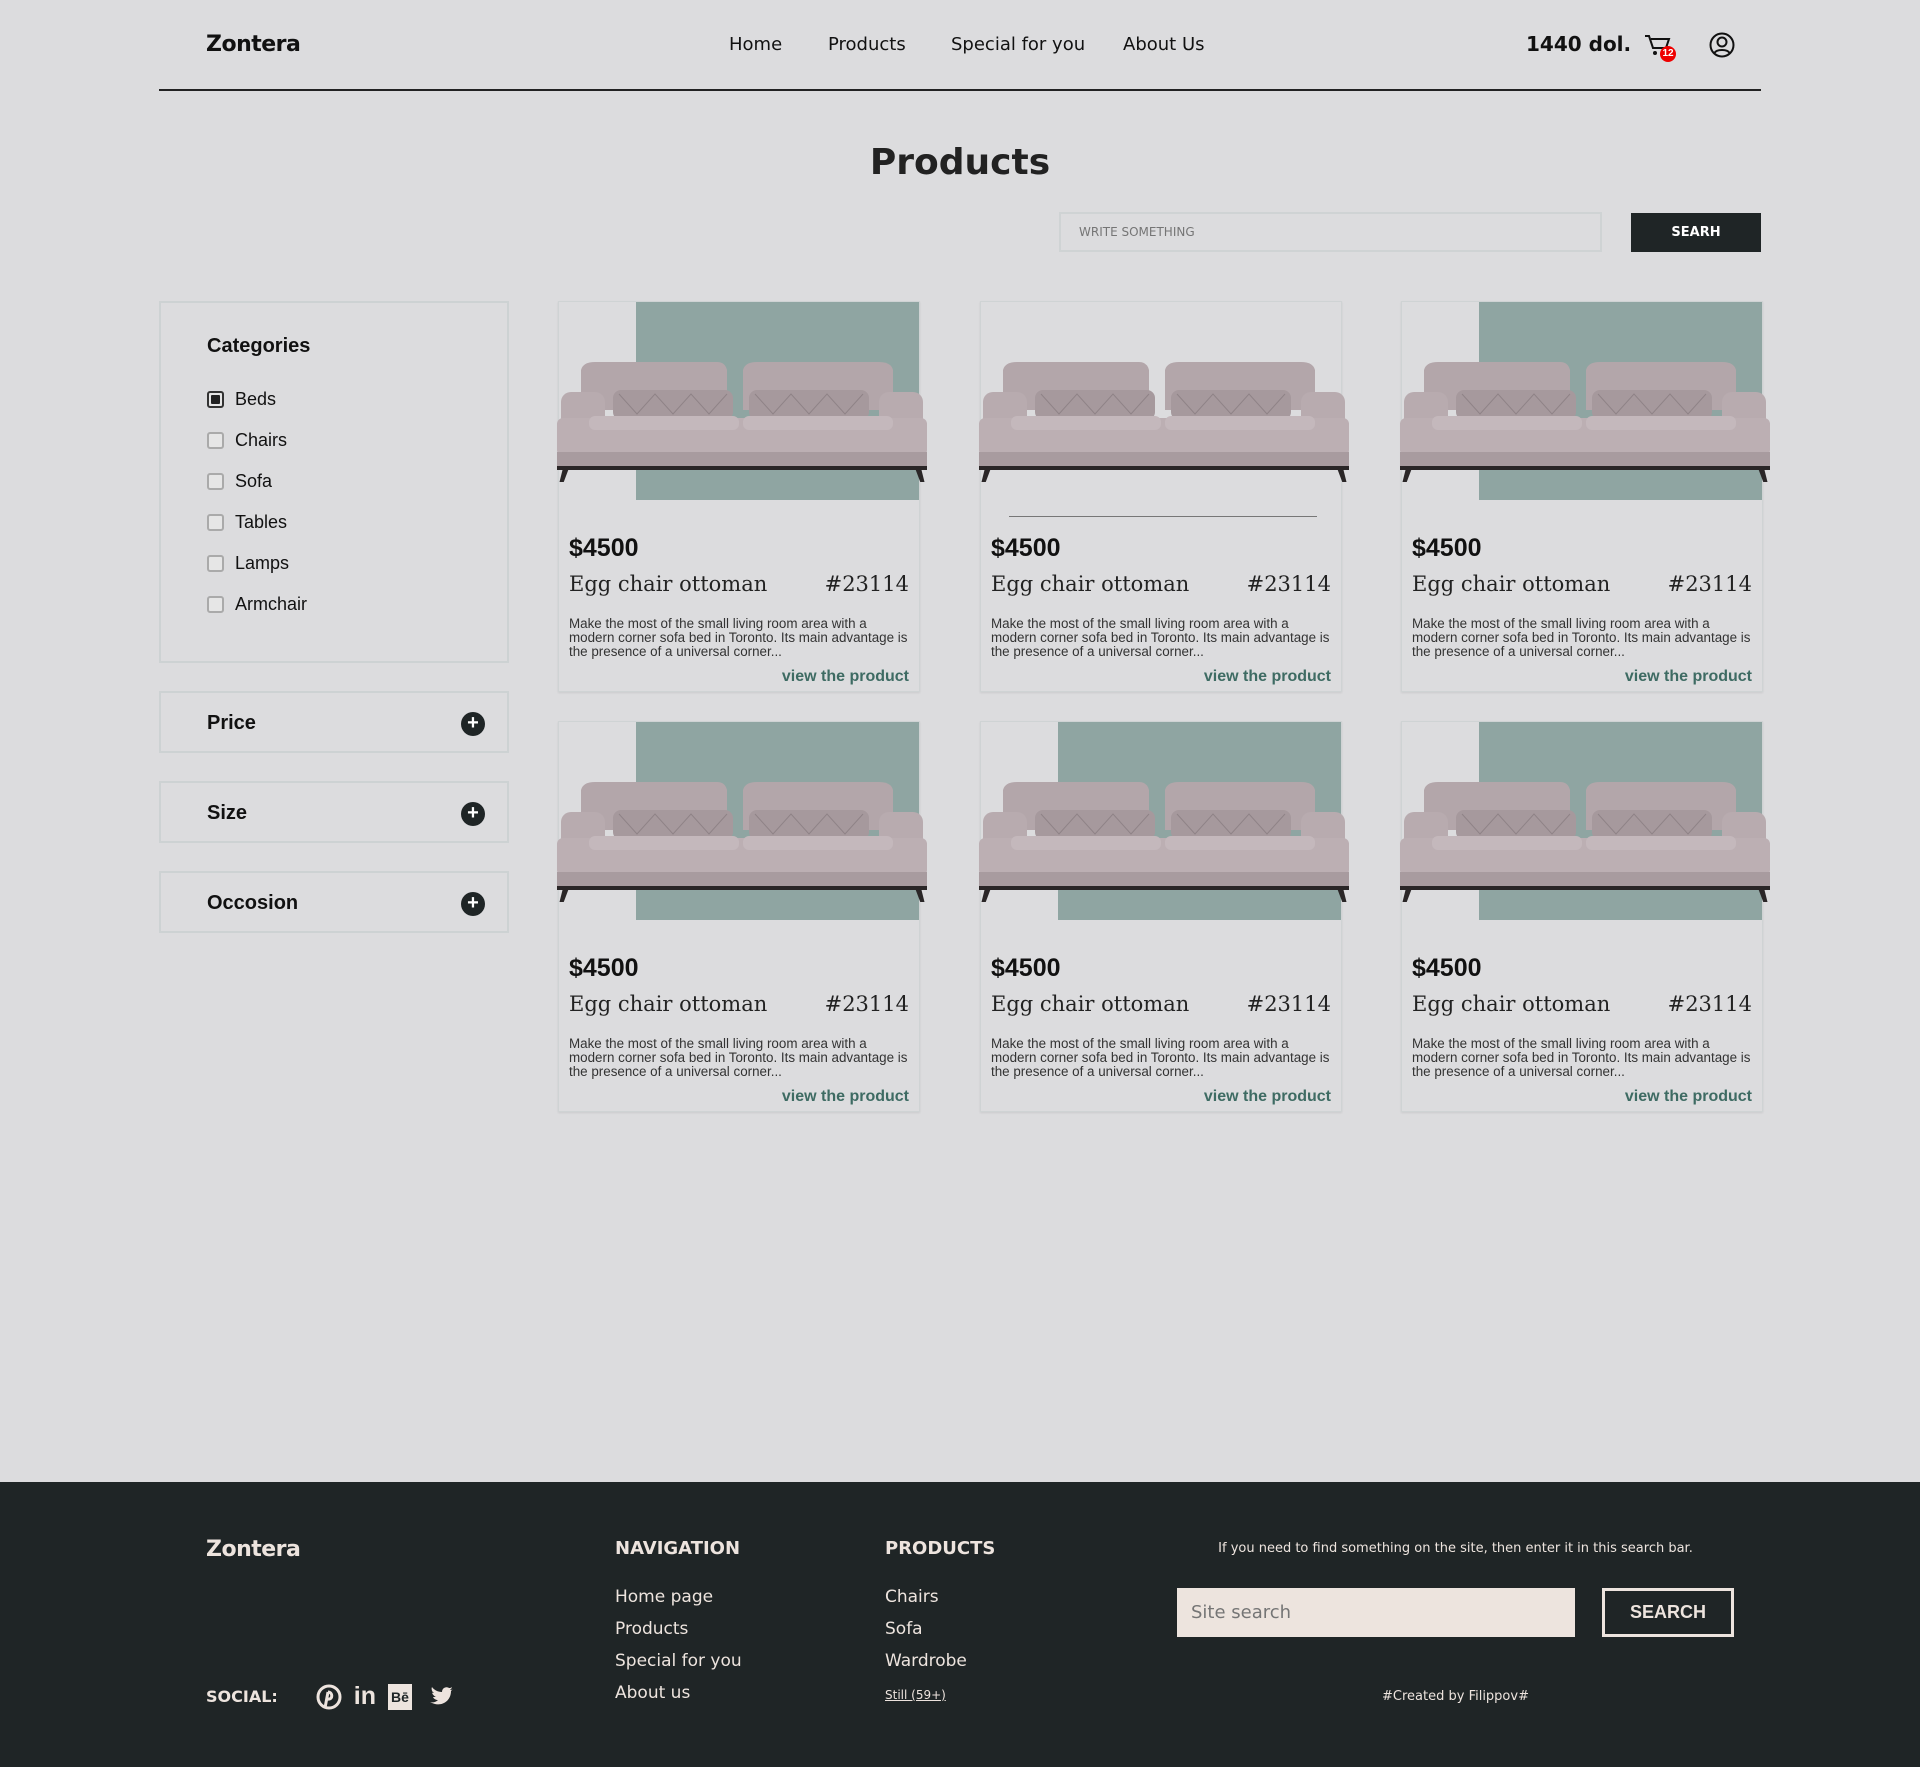  Describe the element at coordinates (253, 1549) in the screenshot. I see `footer-logo: Zontera` at that location.